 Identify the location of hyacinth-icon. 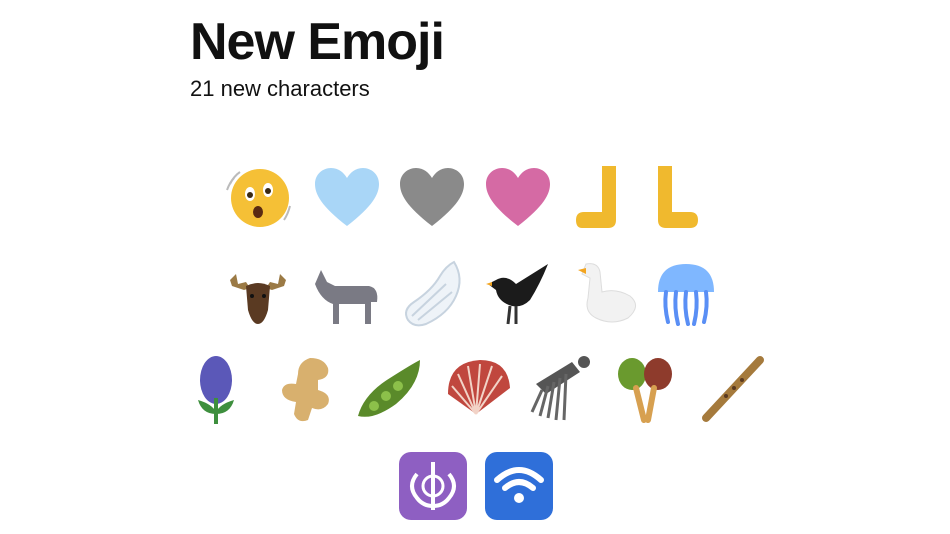
(216, 390).